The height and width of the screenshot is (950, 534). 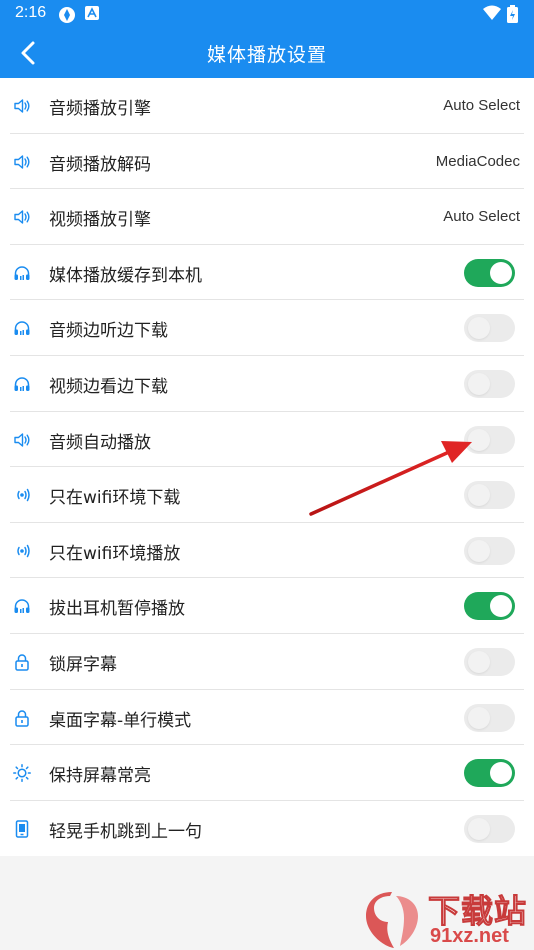 What do you see at coordinates (267, 384) in the screenshot?
I see `settings-row: 视频边看边下载` at bounding box center [267, 384].